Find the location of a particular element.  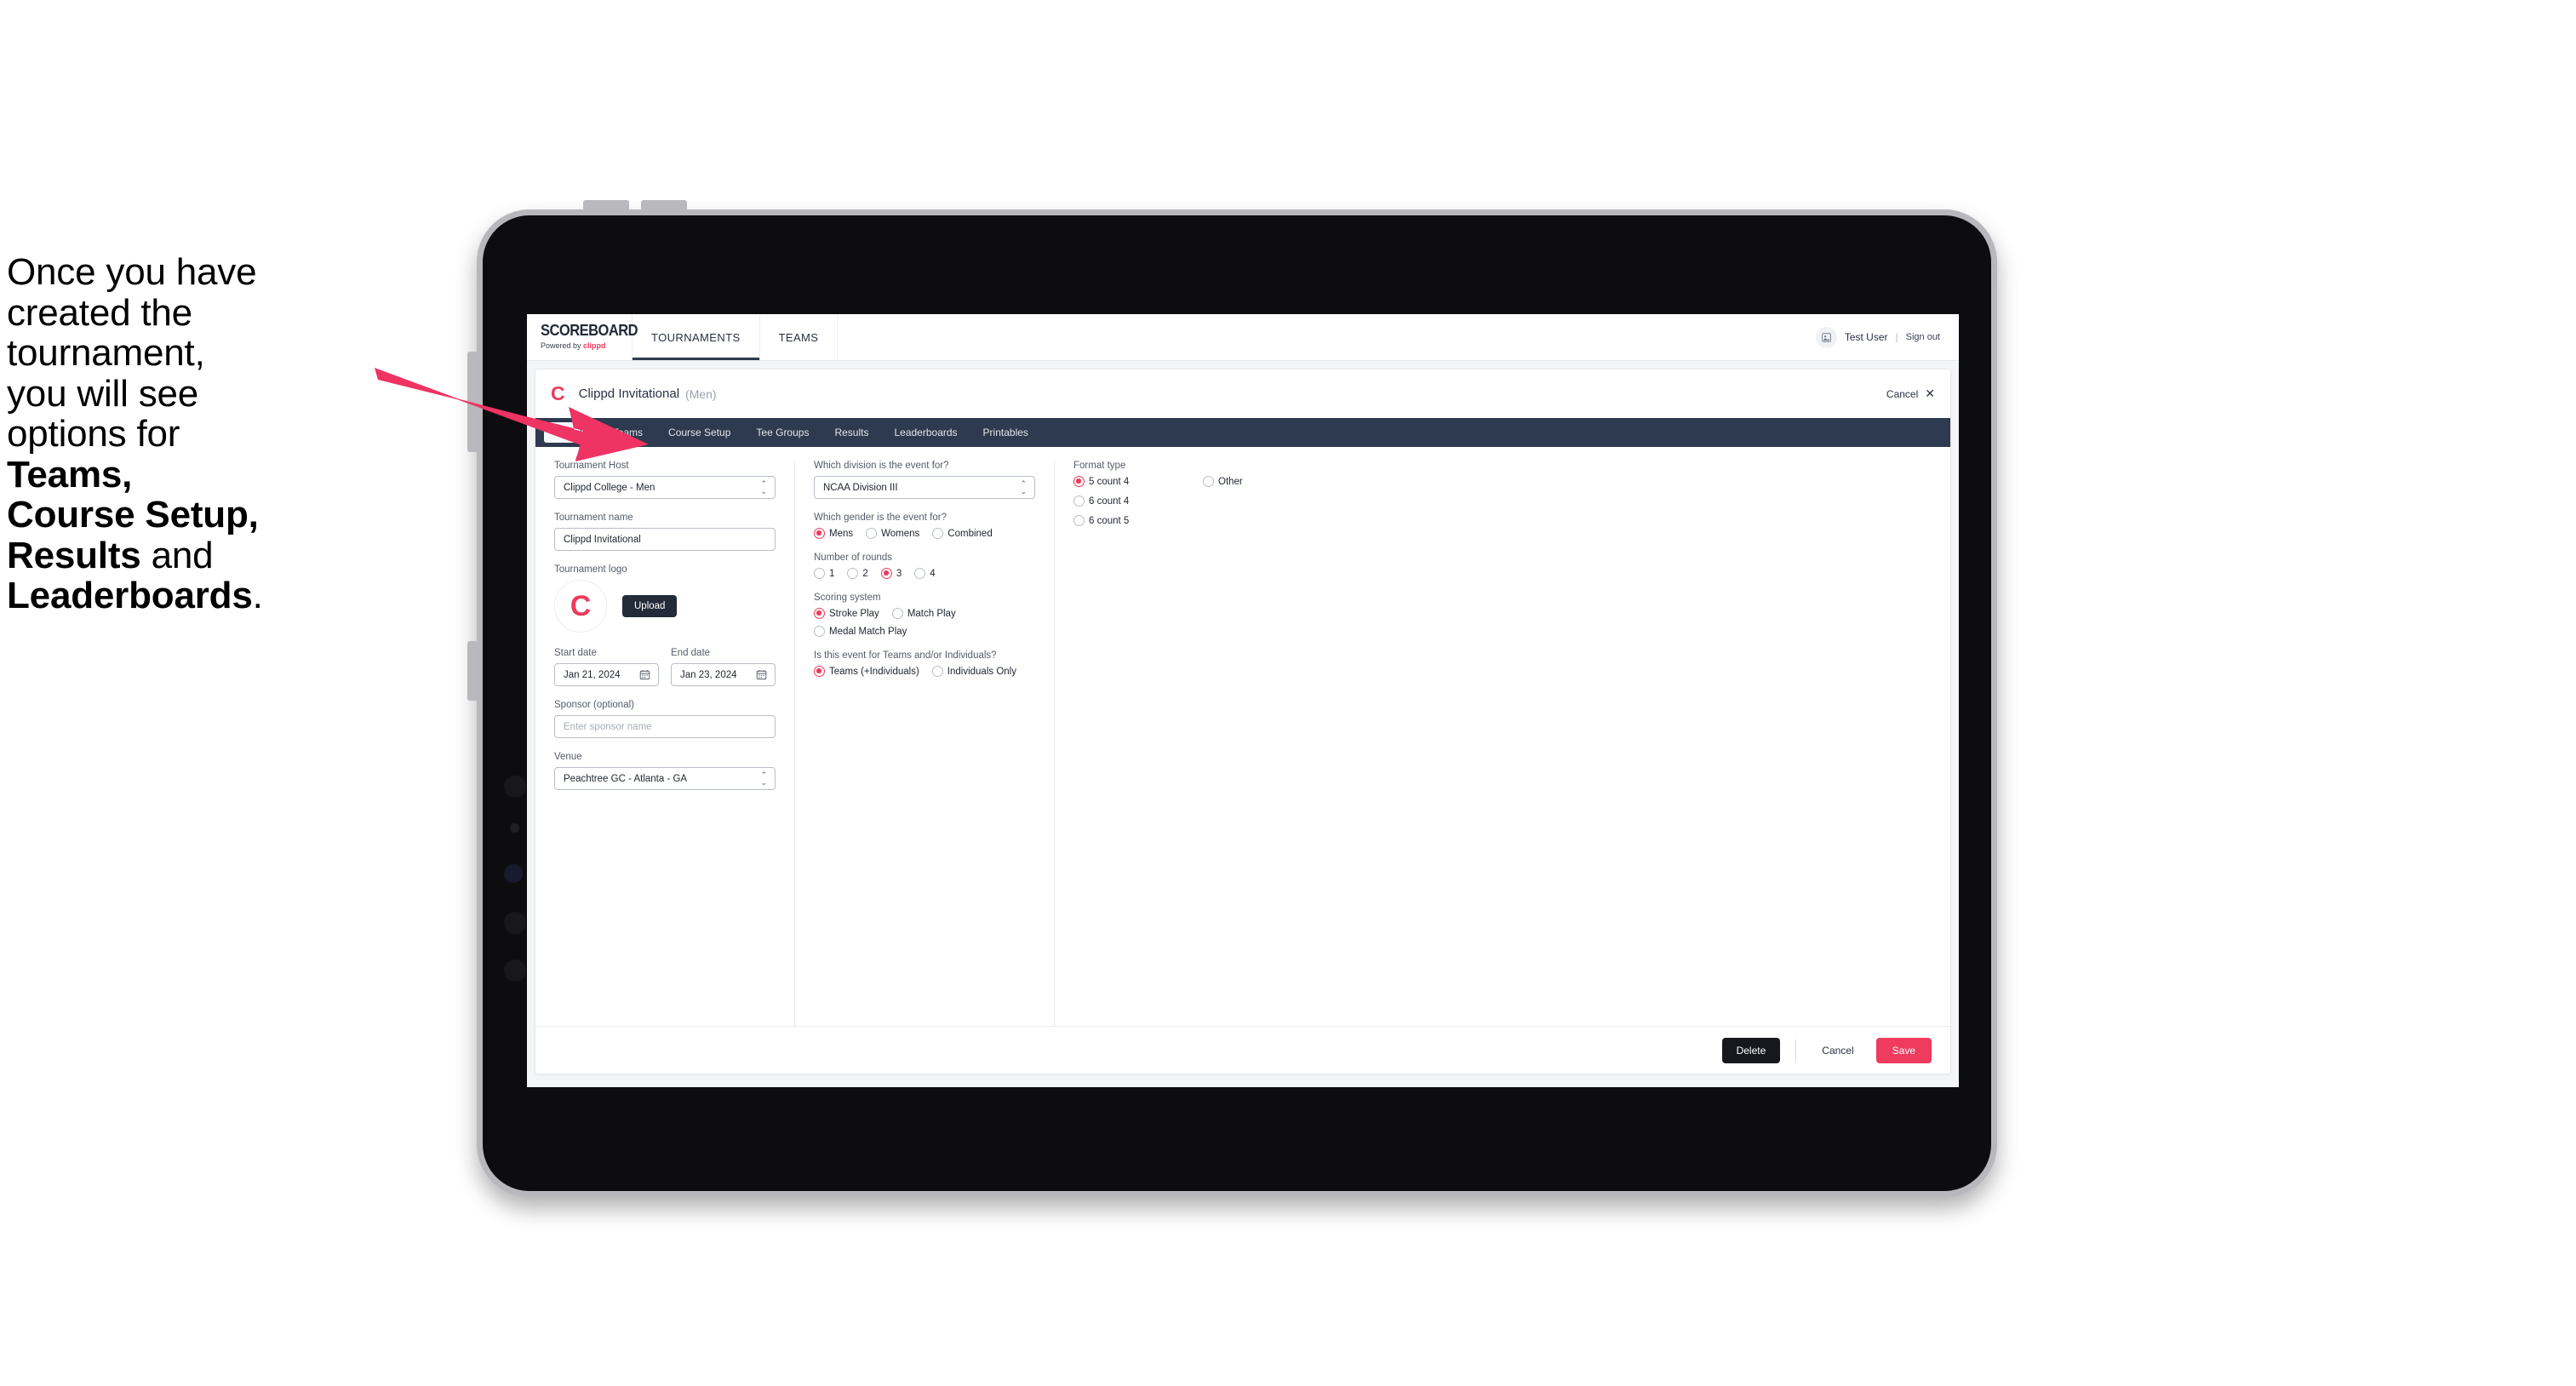

radio-gender-mens: Mens is located at coordinates (834, 533).